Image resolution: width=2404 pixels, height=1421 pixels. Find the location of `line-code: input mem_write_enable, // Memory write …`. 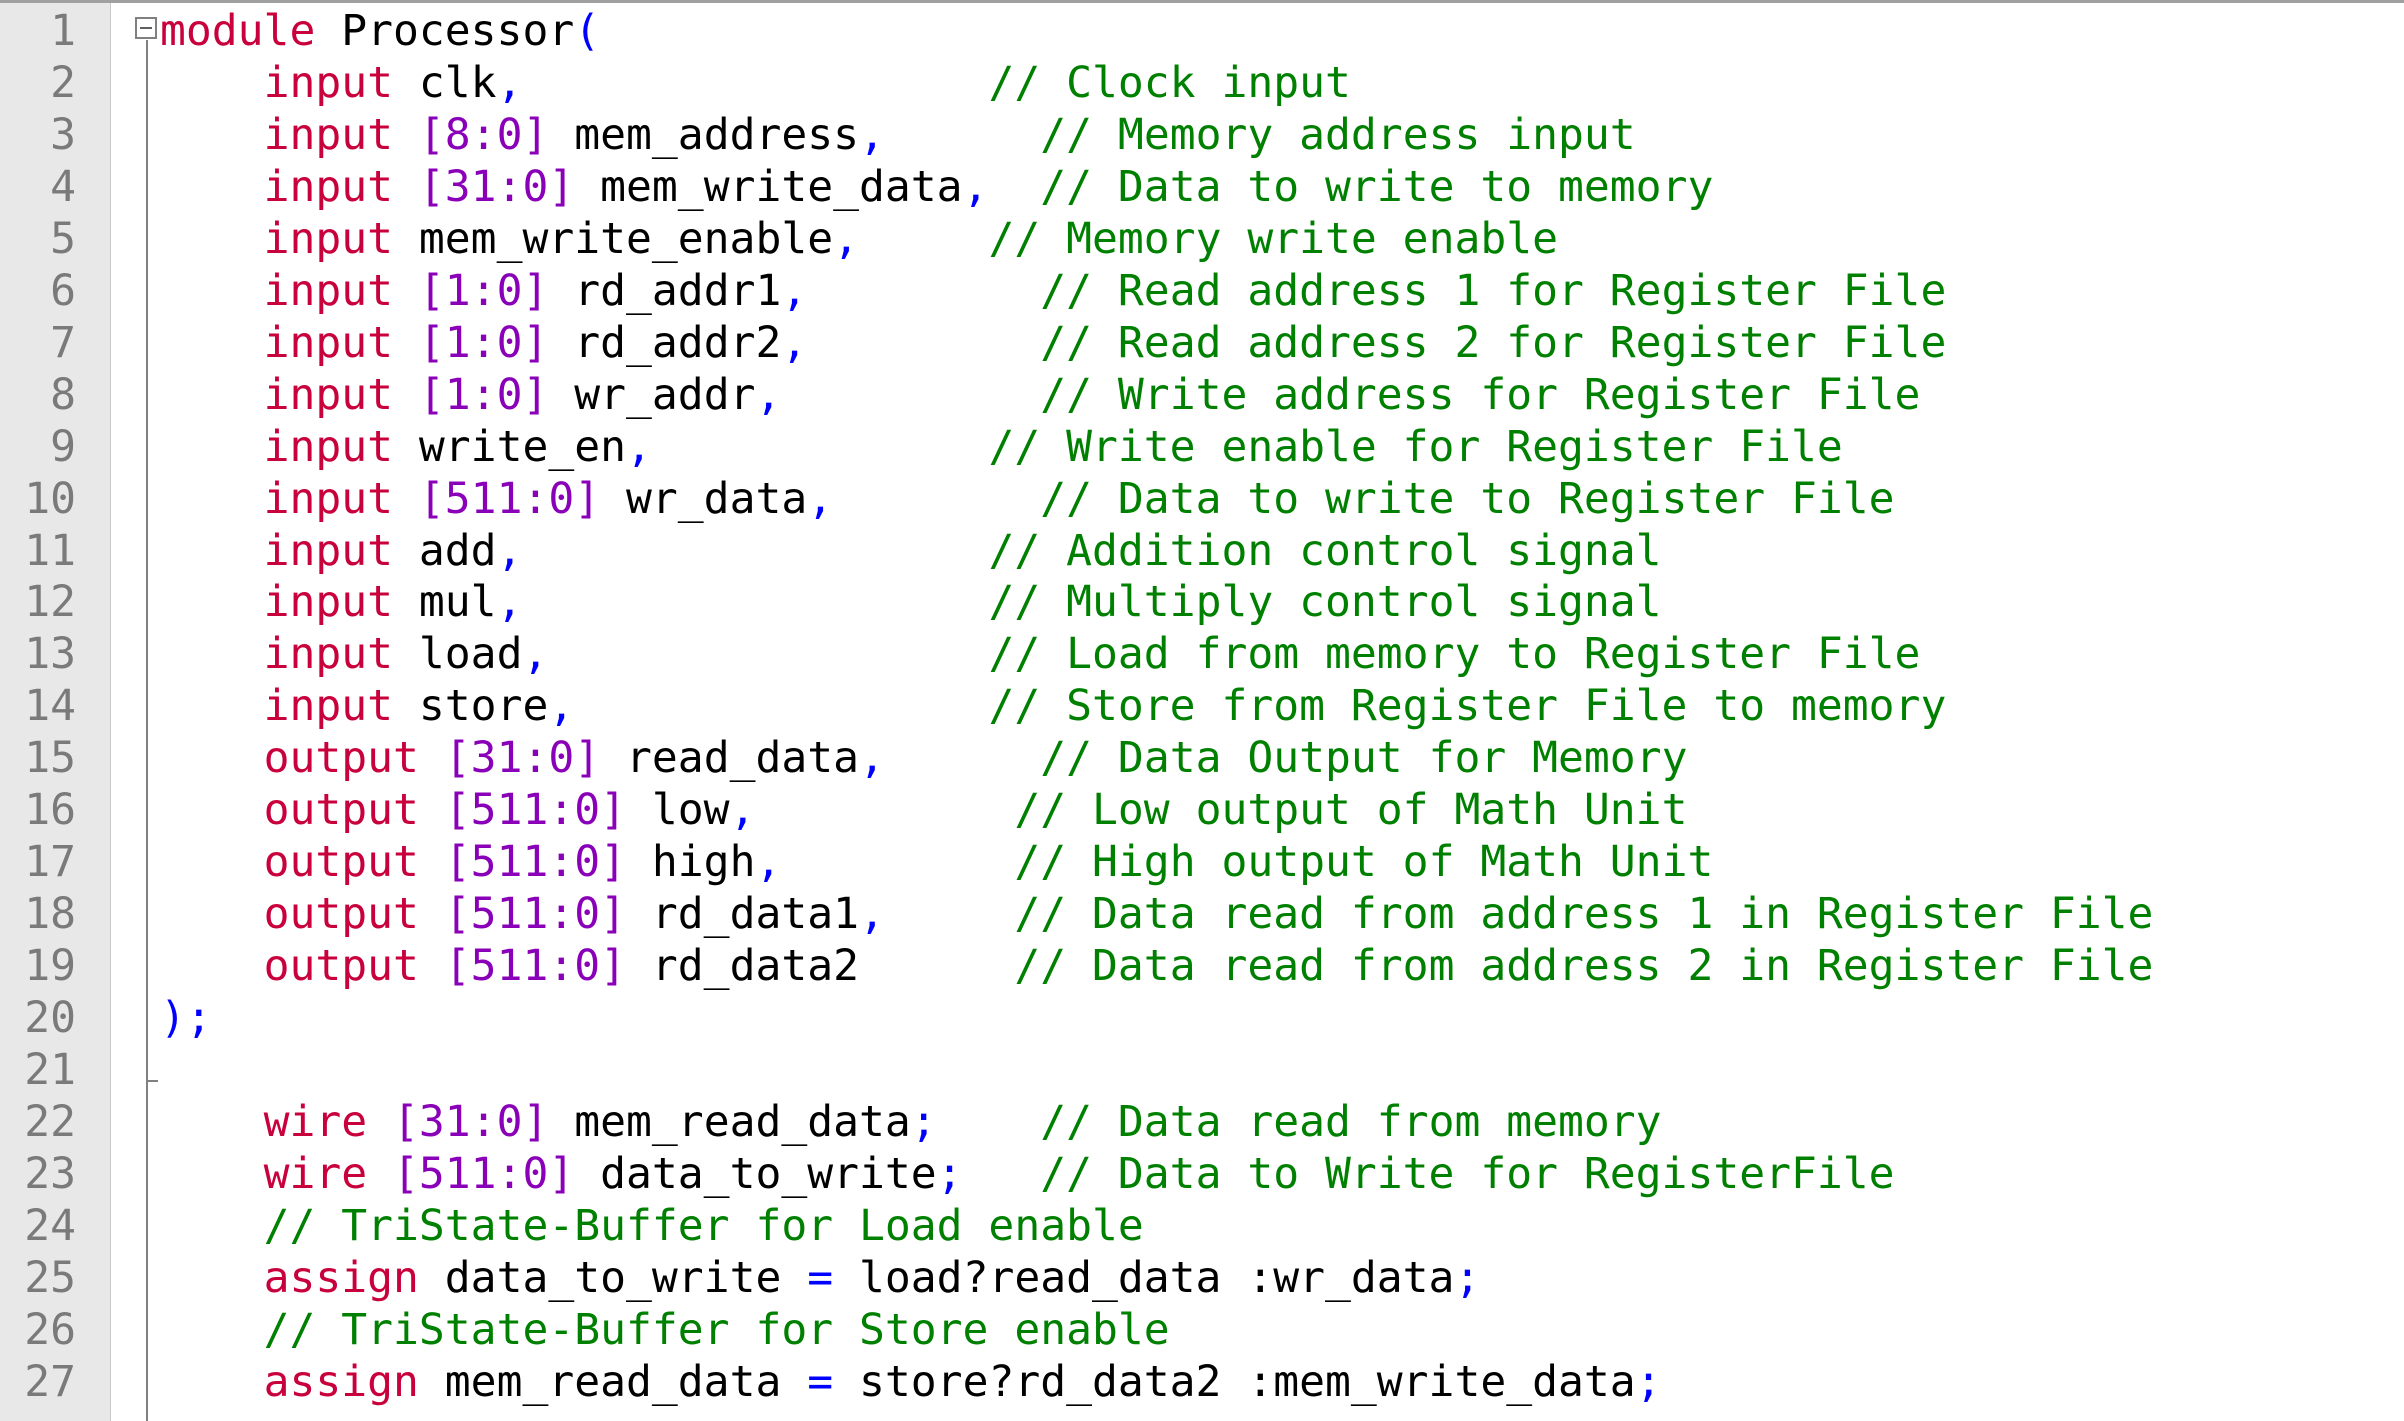

line-code: input mem_write_enable, // Memory write … is located at coordinates (859, 239).